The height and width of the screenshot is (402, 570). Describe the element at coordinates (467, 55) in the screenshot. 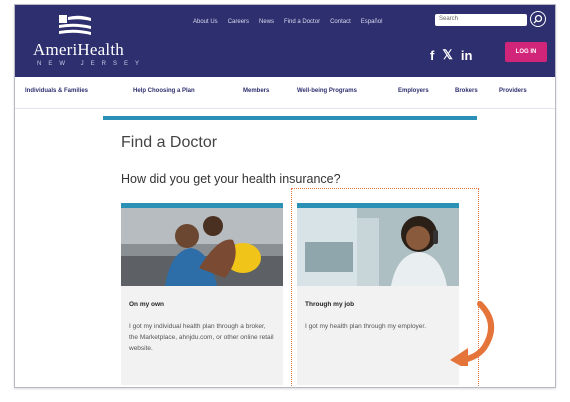

I see `linkedin-icon: in` at that location.